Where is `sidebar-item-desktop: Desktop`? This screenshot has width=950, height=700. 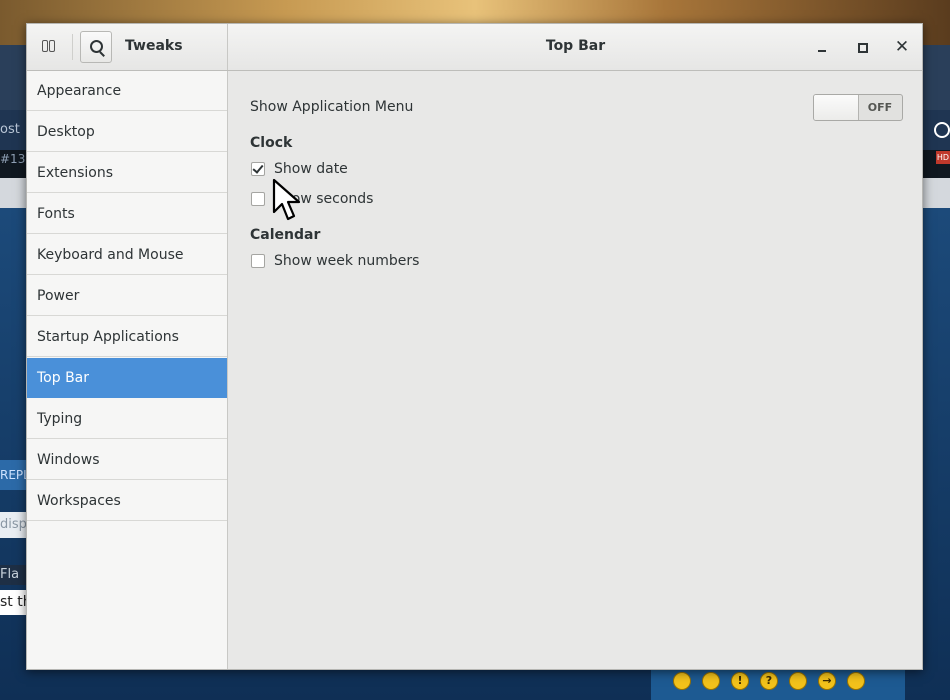 sidebar-item-desktop: Desktop is located at coordinates (127, 132).